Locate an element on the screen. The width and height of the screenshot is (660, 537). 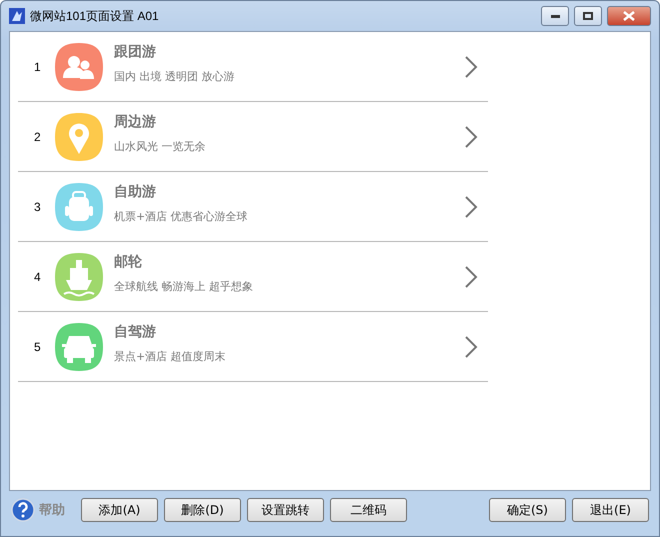
window-title: 微网站101页面设置 A01 is located at coordinates (95, 16).